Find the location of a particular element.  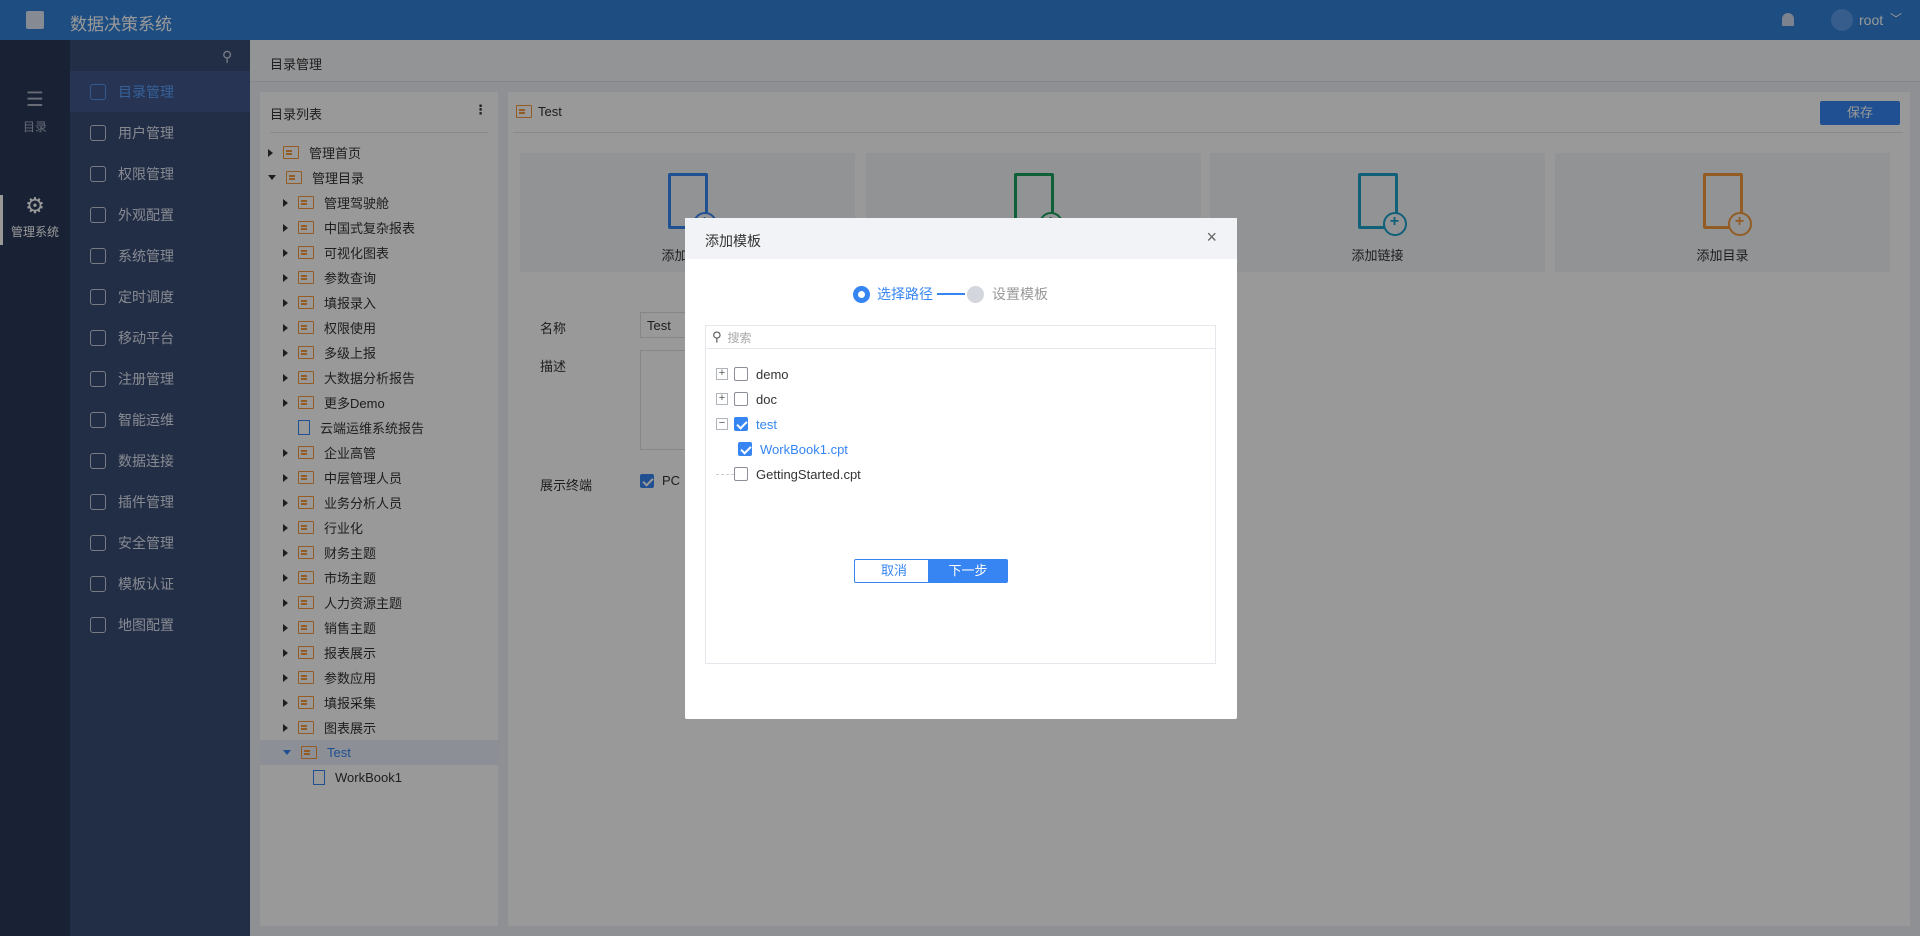

step-connector is located at coordinates (951, 294).